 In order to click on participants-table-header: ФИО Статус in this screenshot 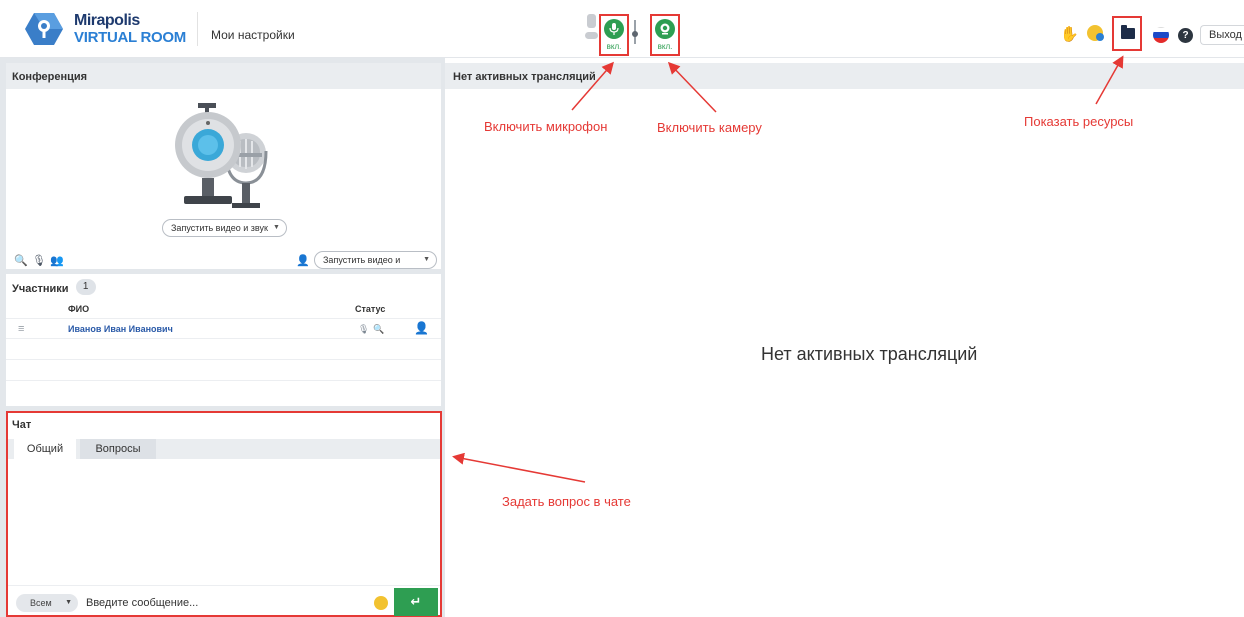, I will do `click(223, 309)`.